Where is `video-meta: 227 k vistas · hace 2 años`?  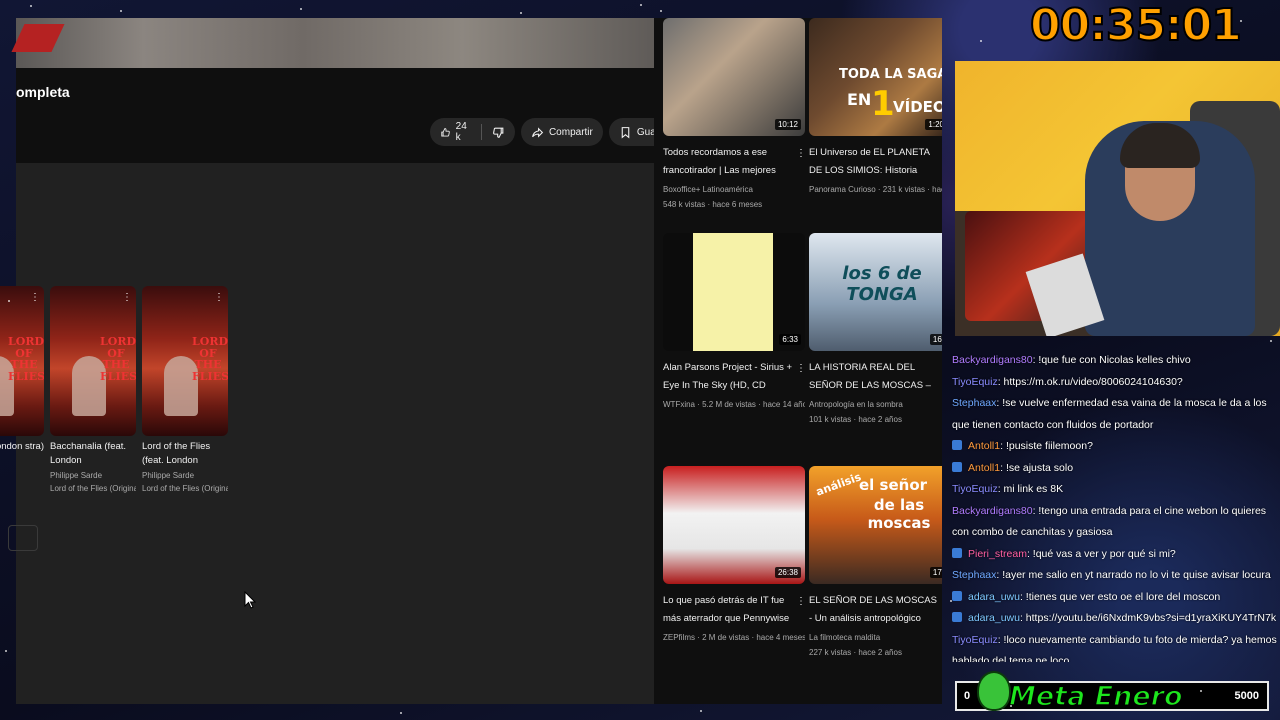 video-meta: 227 k vistas · hace 2 años is located at coordinates (855, 653).